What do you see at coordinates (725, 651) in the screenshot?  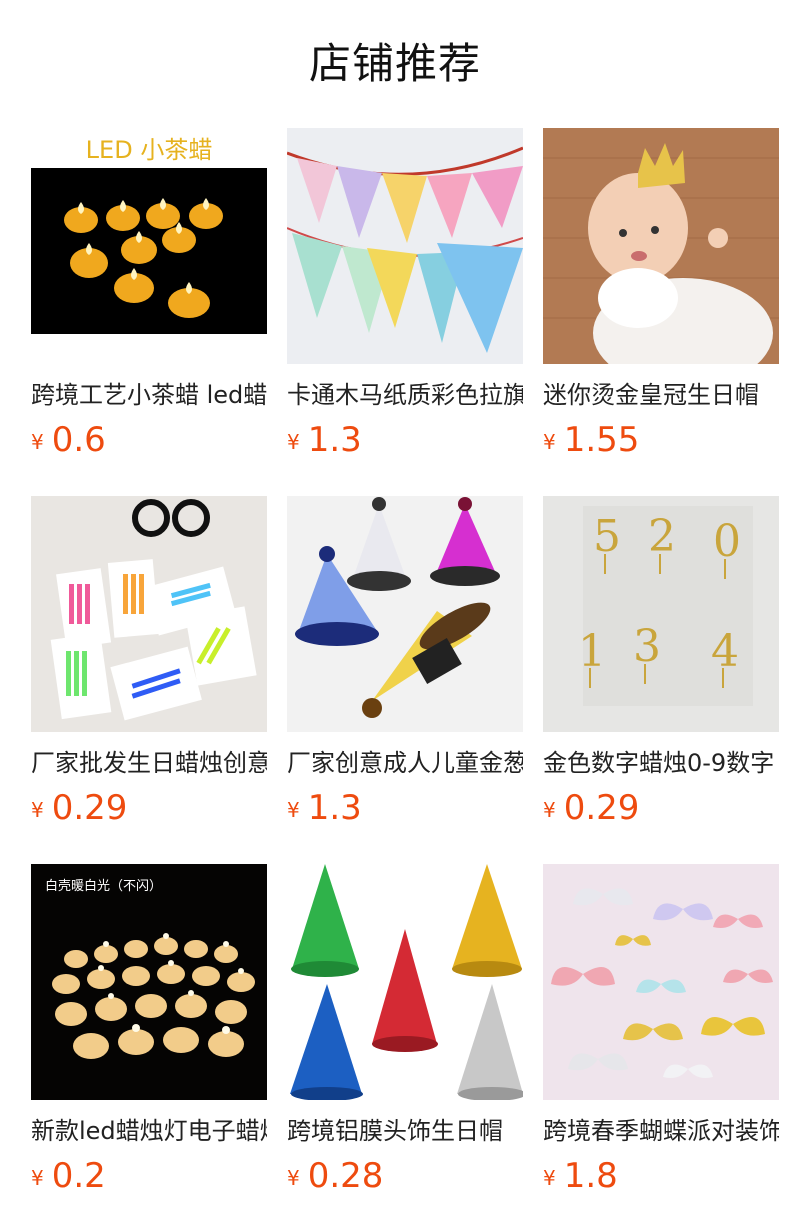 I see `svg-text: 4` at bounding box center [725, 651].